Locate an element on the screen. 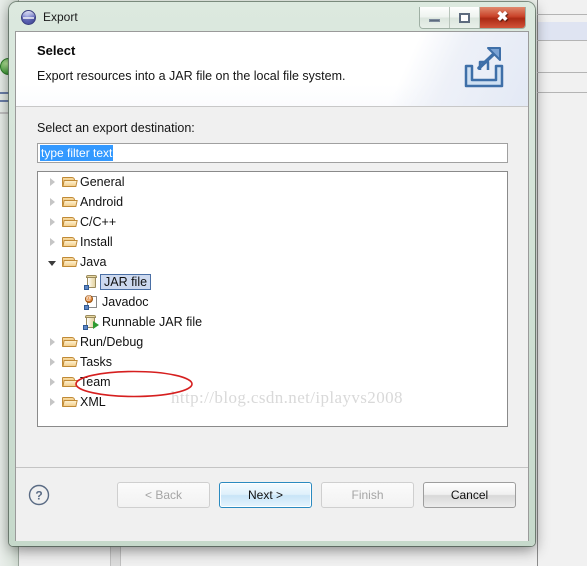  jar-file-icon is located at coordinates (91, 282).